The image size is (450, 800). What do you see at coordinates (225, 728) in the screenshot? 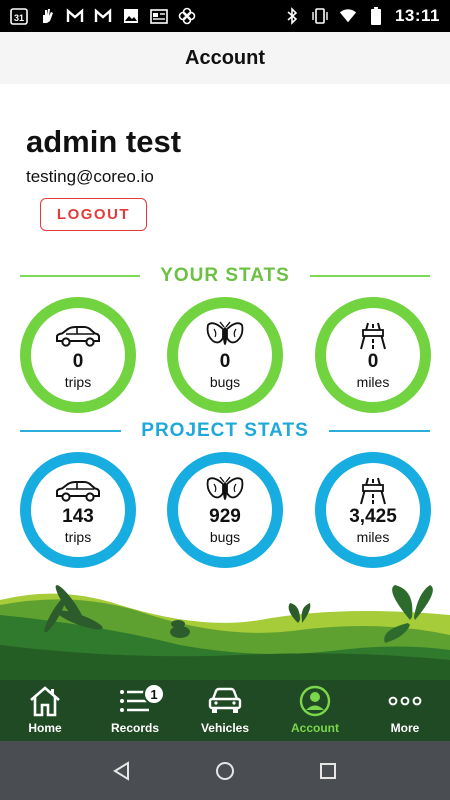
I see `nav-label: Vehicles` at bounding box center [225, 728].